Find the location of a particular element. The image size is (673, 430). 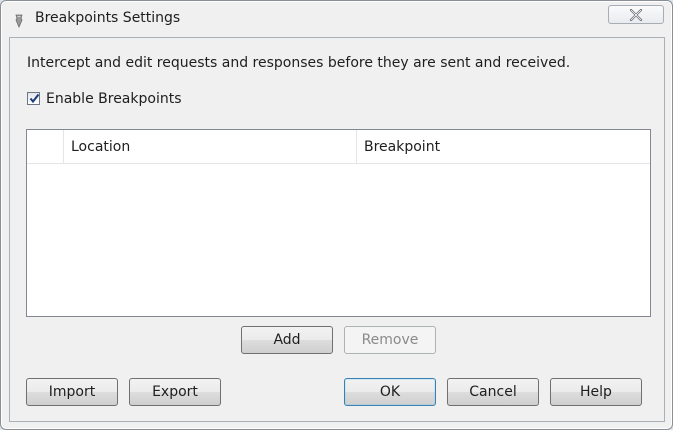

enable-breakpoints-checkbox is located at coordinates (33, 98).